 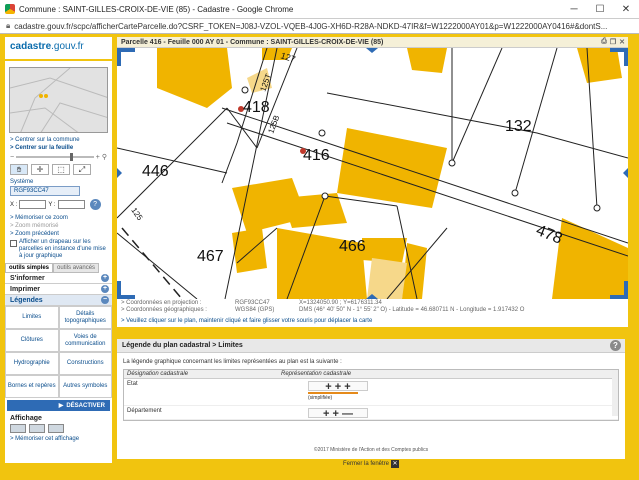 What do you see at coordinates (58, 289) in the screenshot?
I see `menu-imprimer: Imprimer +` at bounding box center [58, 289].